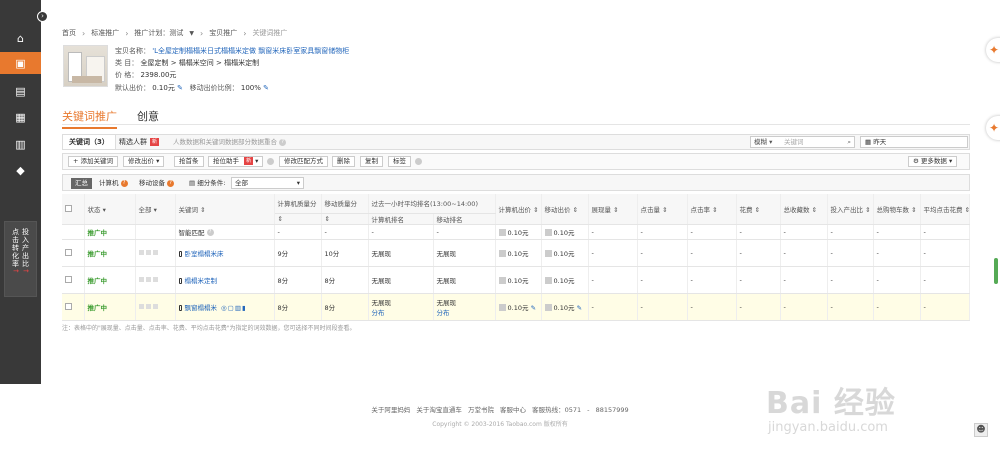 This screenshot has width=1000, height=466. What do you see at coordinates (298, 204) in the screenshot?
I see `col-pc-quality: 计算机质量分` at bounding box center [298, 204].